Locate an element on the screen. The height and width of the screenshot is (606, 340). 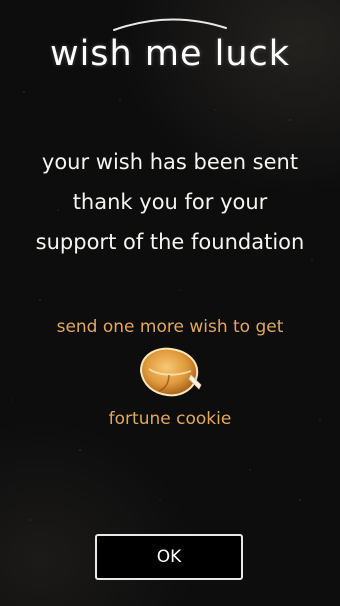
promo-text: send one more wish to get is located at coordinates (170, 327).